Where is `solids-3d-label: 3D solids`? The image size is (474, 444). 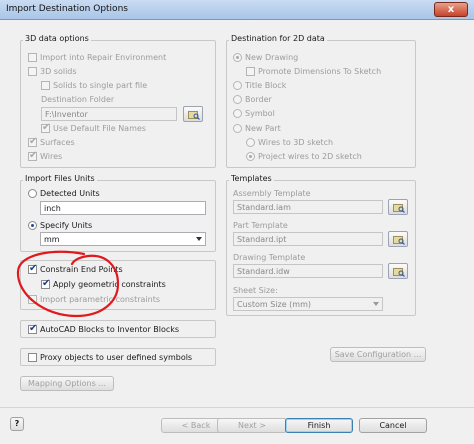 solids-3d-label: 3D solids is located at coordinates (58, 71).